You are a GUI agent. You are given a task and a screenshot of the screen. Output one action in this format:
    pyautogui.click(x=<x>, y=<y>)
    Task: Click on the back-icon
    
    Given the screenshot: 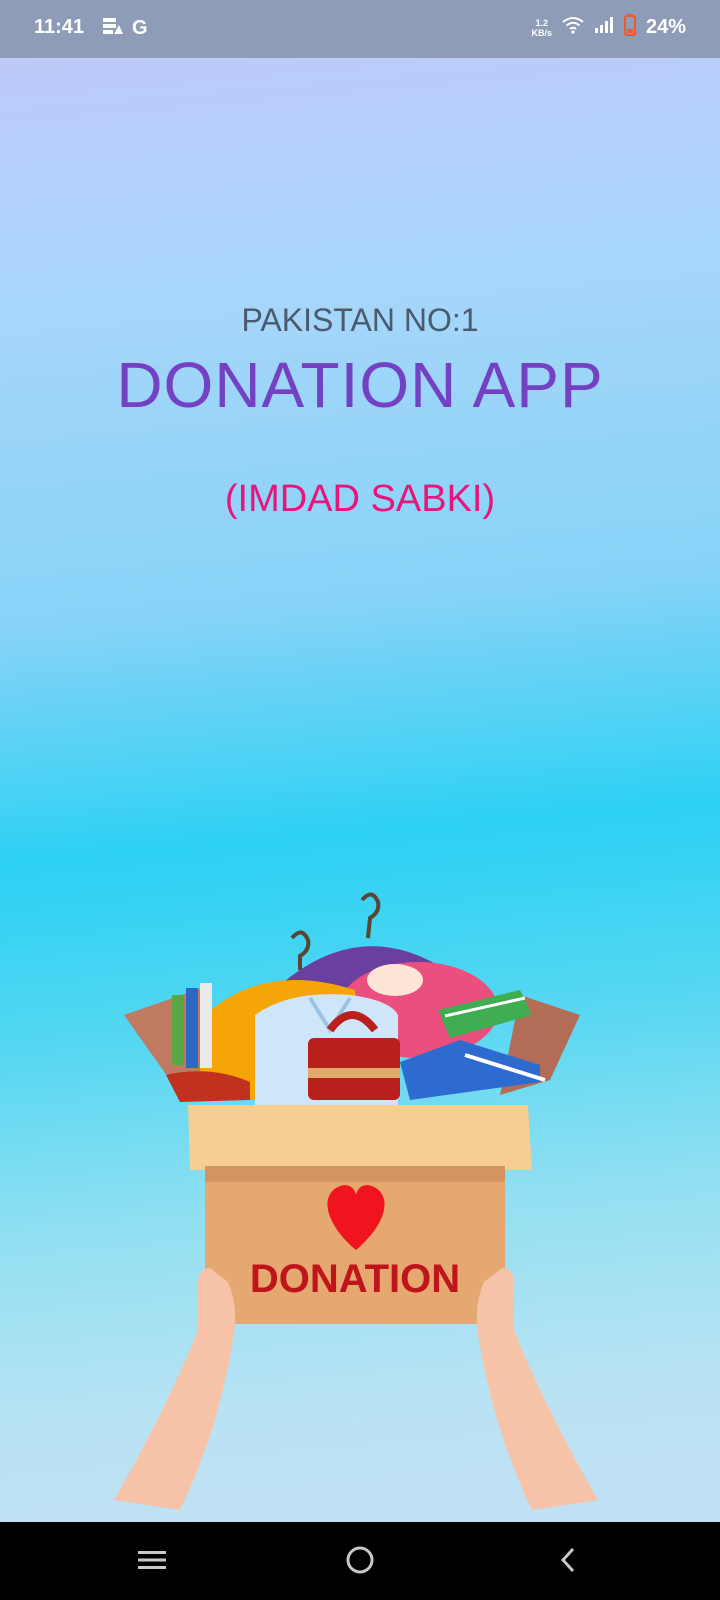 What is the action you would take?
    pyautogui.click(x=568, y=1560)
    